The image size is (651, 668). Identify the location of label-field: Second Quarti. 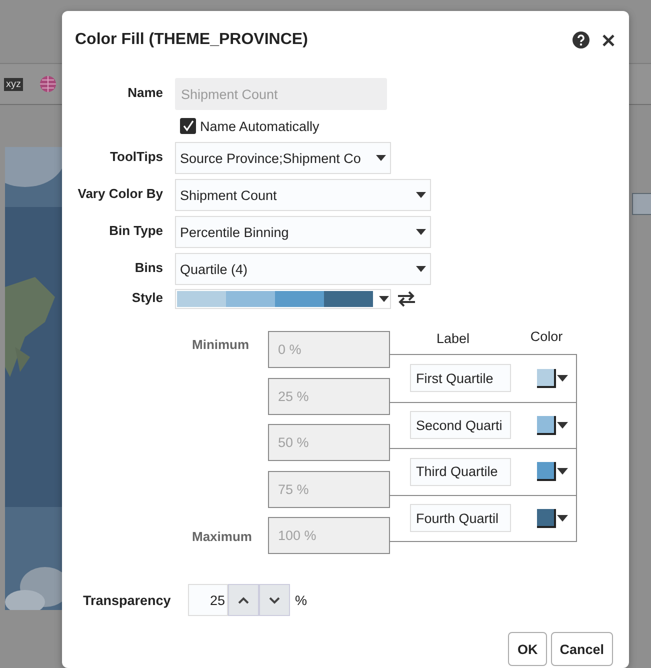
(460, 425).